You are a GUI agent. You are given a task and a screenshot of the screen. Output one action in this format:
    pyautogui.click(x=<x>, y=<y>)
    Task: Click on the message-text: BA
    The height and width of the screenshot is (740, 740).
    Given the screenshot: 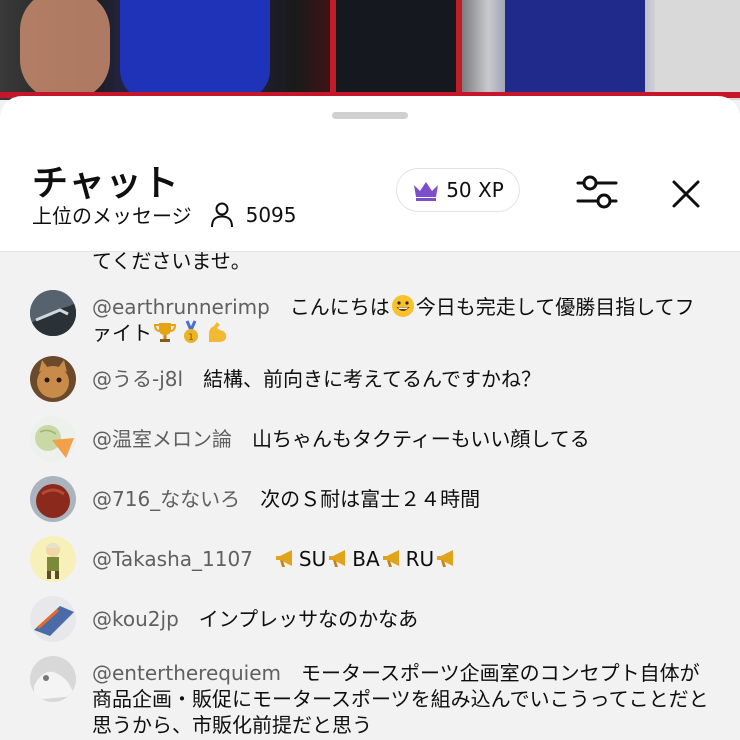 What is the action you would take?
    pyautogui.click(x=366, y=559)
    